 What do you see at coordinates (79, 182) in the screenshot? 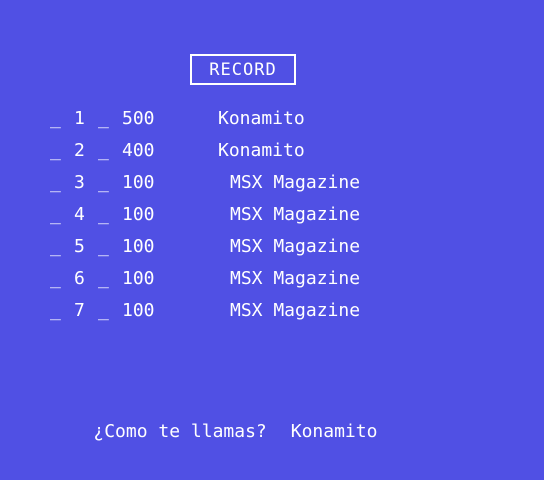
I see `rank-number: 3` at bounding box center [79, 182].